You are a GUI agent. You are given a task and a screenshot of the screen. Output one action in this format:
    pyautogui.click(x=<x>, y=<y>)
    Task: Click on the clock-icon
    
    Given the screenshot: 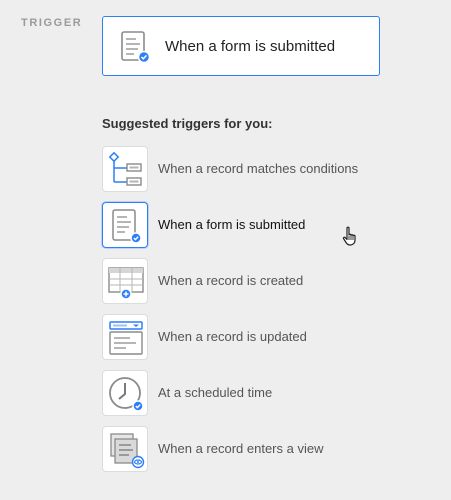 What is the action you would take?
    pyautogui.click(x=125, y=393)
    